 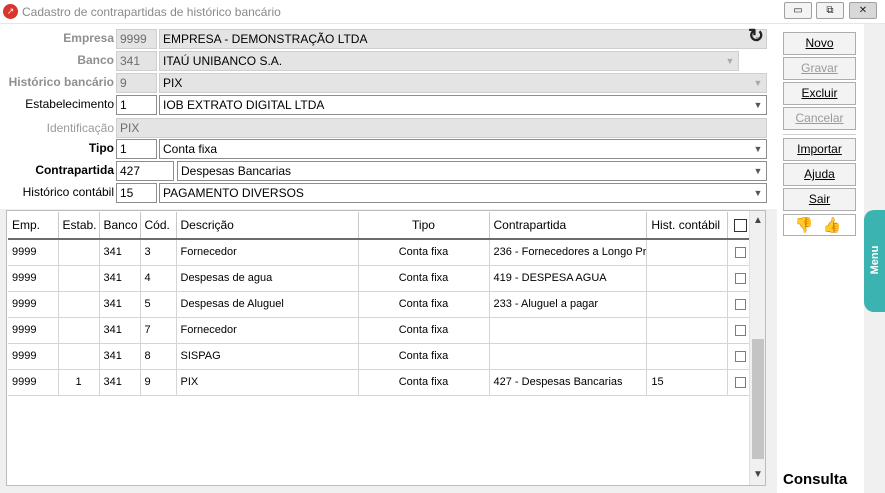 What do you see at coordinates (568, 252) in the screenshot?
I see `cell-contrapartida: 236 - Fornecedores a Longo Pr` at bounding box center [568, 252].